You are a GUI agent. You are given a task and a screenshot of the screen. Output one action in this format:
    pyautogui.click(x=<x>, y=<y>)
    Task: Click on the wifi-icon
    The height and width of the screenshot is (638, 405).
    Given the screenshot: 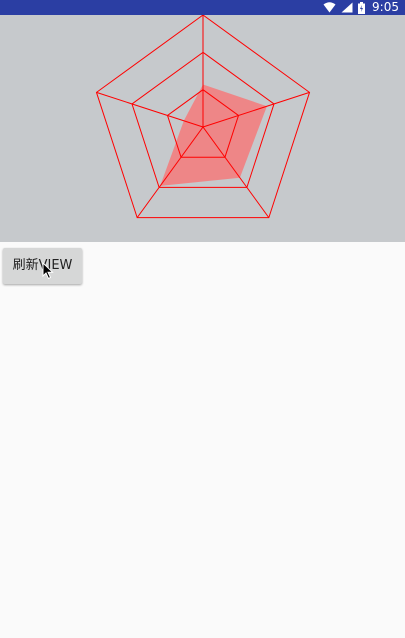 What is the action you would take?
    pyautogui.click(x=329, y=7)
    